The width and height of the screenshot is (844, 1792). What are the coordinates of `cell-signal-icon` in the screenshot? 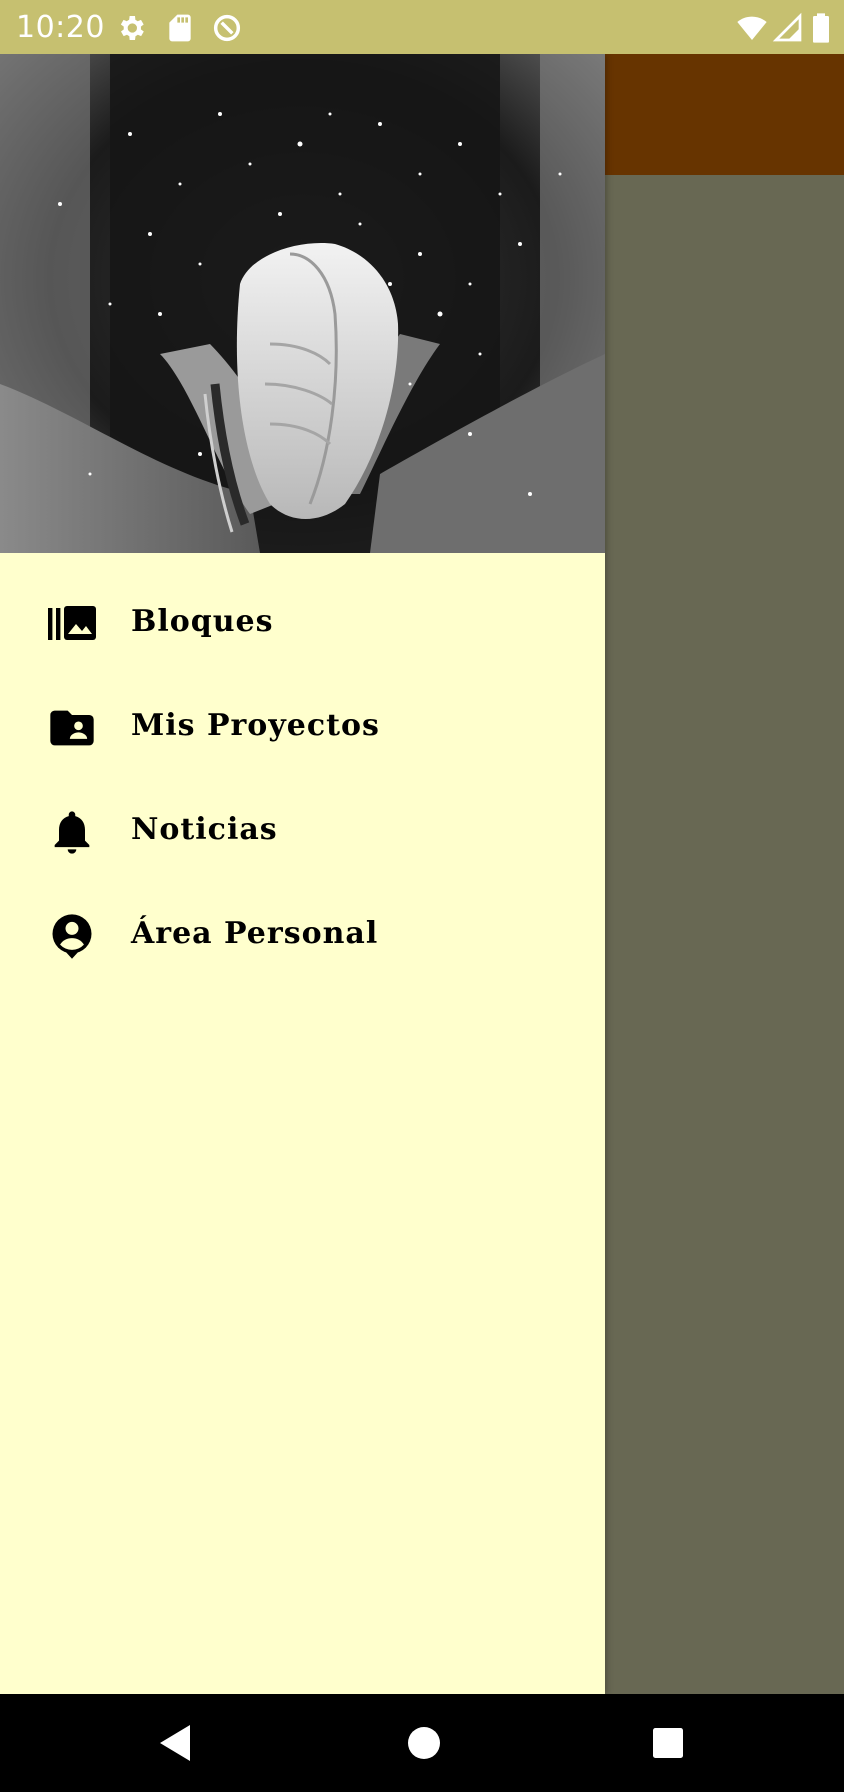 It's located at (788, 28).